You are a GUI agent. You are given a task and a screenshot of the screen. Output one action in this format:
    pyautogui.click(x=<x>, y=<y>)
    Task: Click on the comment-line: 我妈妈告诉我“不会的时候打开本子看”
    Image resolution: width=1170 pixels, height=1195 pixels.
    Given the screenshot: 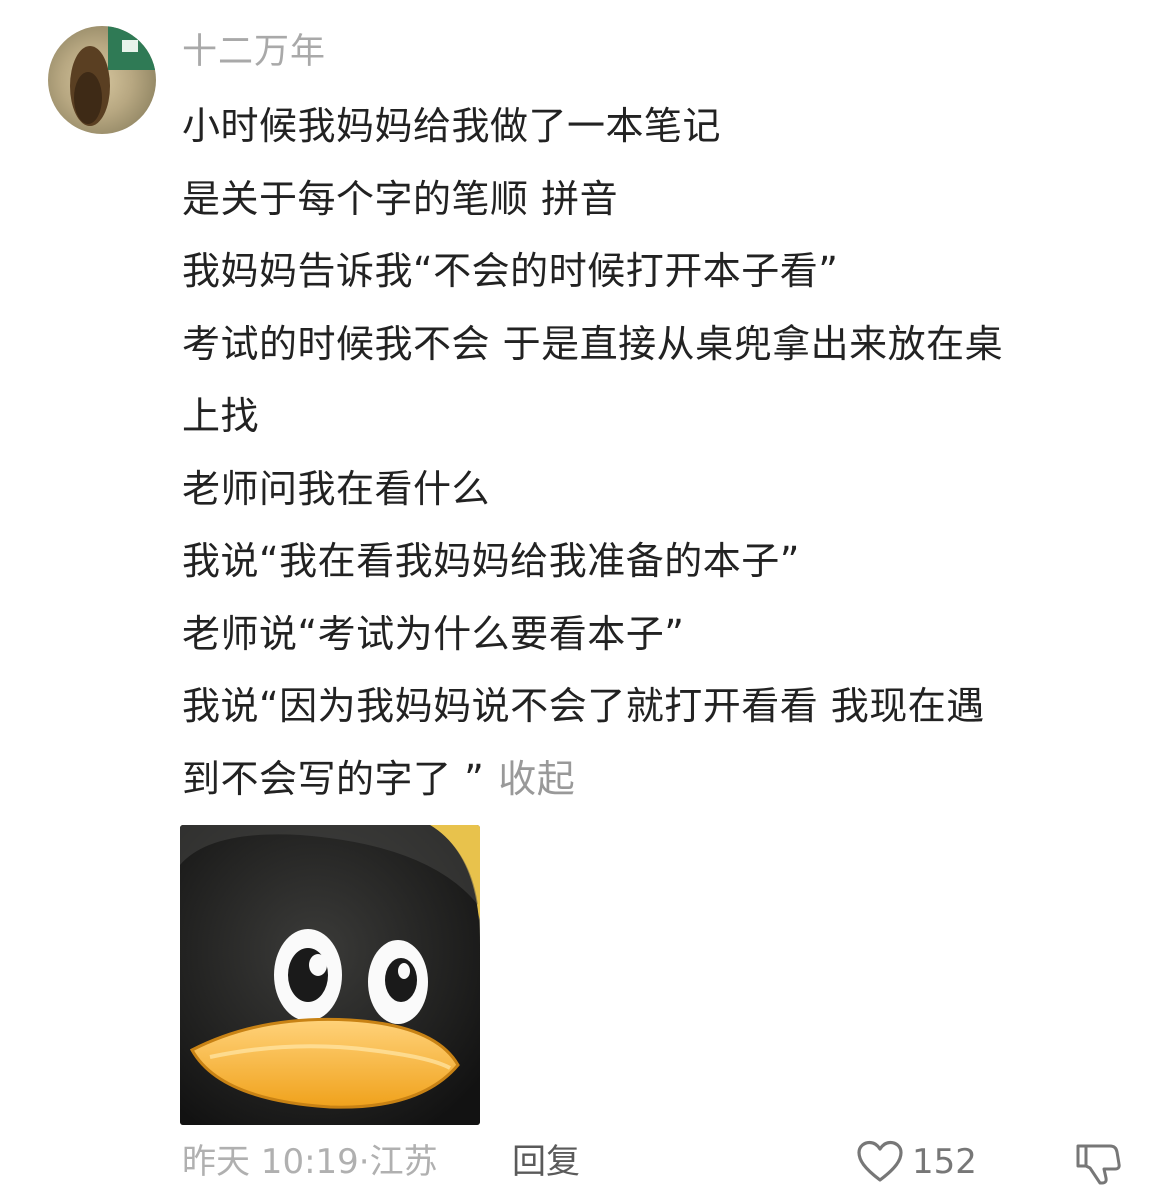 What is the action you would take?
    pyautogui.click(x=510, y=271)
    